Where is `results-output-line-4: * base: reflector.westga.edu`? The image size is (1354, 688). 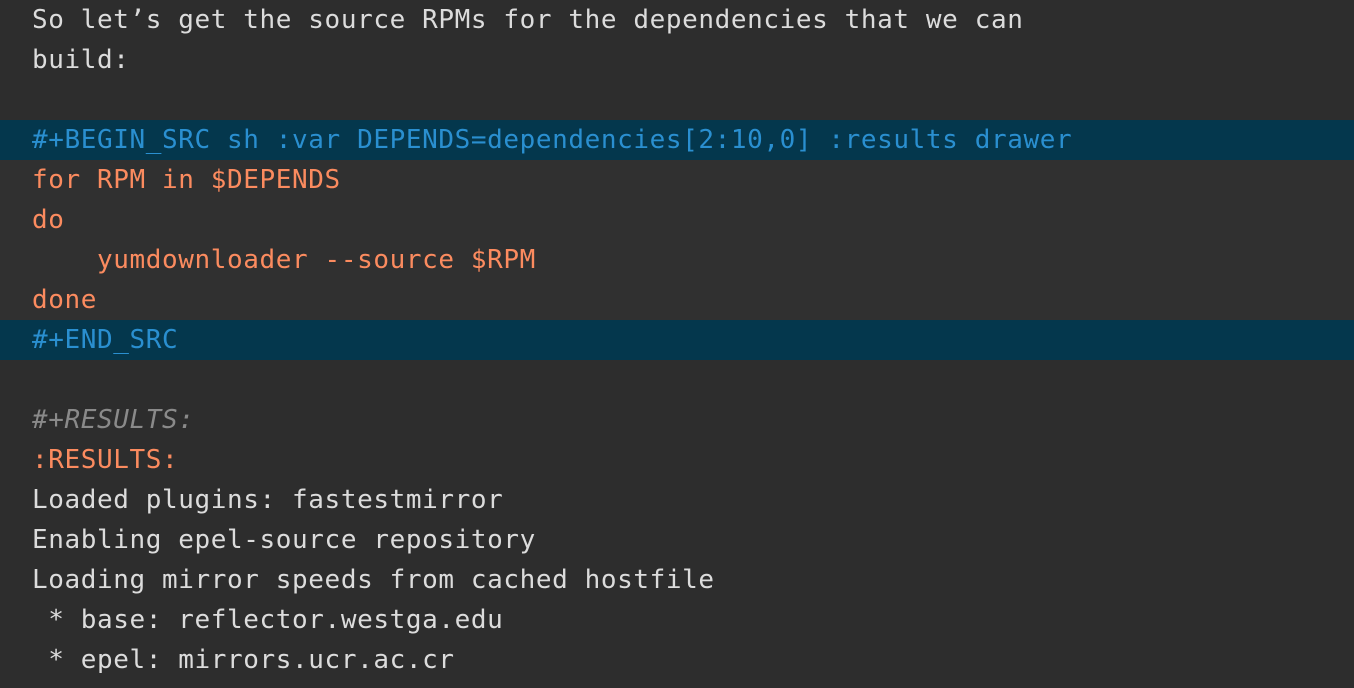 results-output-line-4: * base: reflector.westga.edu is located at coordinates (268, 620).